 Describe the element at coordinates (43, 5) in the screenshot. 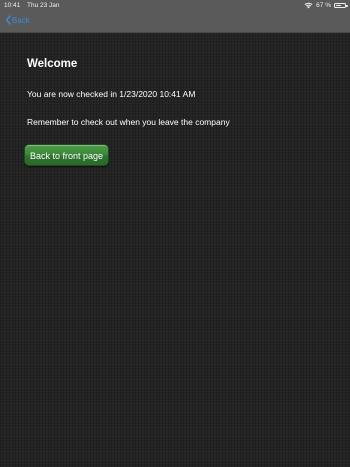

I see `status-date: Thu 23 Jan` at that location.